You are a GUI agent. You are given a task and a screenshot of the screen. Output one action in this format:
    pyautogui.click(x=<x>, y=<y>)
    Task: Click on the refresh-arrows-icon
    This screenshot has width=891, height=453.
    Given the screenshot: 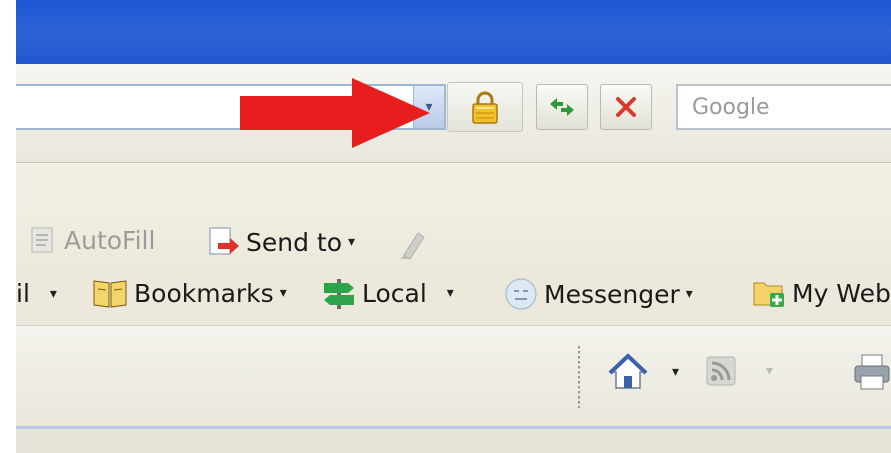 What is the action you would take?
    pyautogui.click(x=562, y=107)
    